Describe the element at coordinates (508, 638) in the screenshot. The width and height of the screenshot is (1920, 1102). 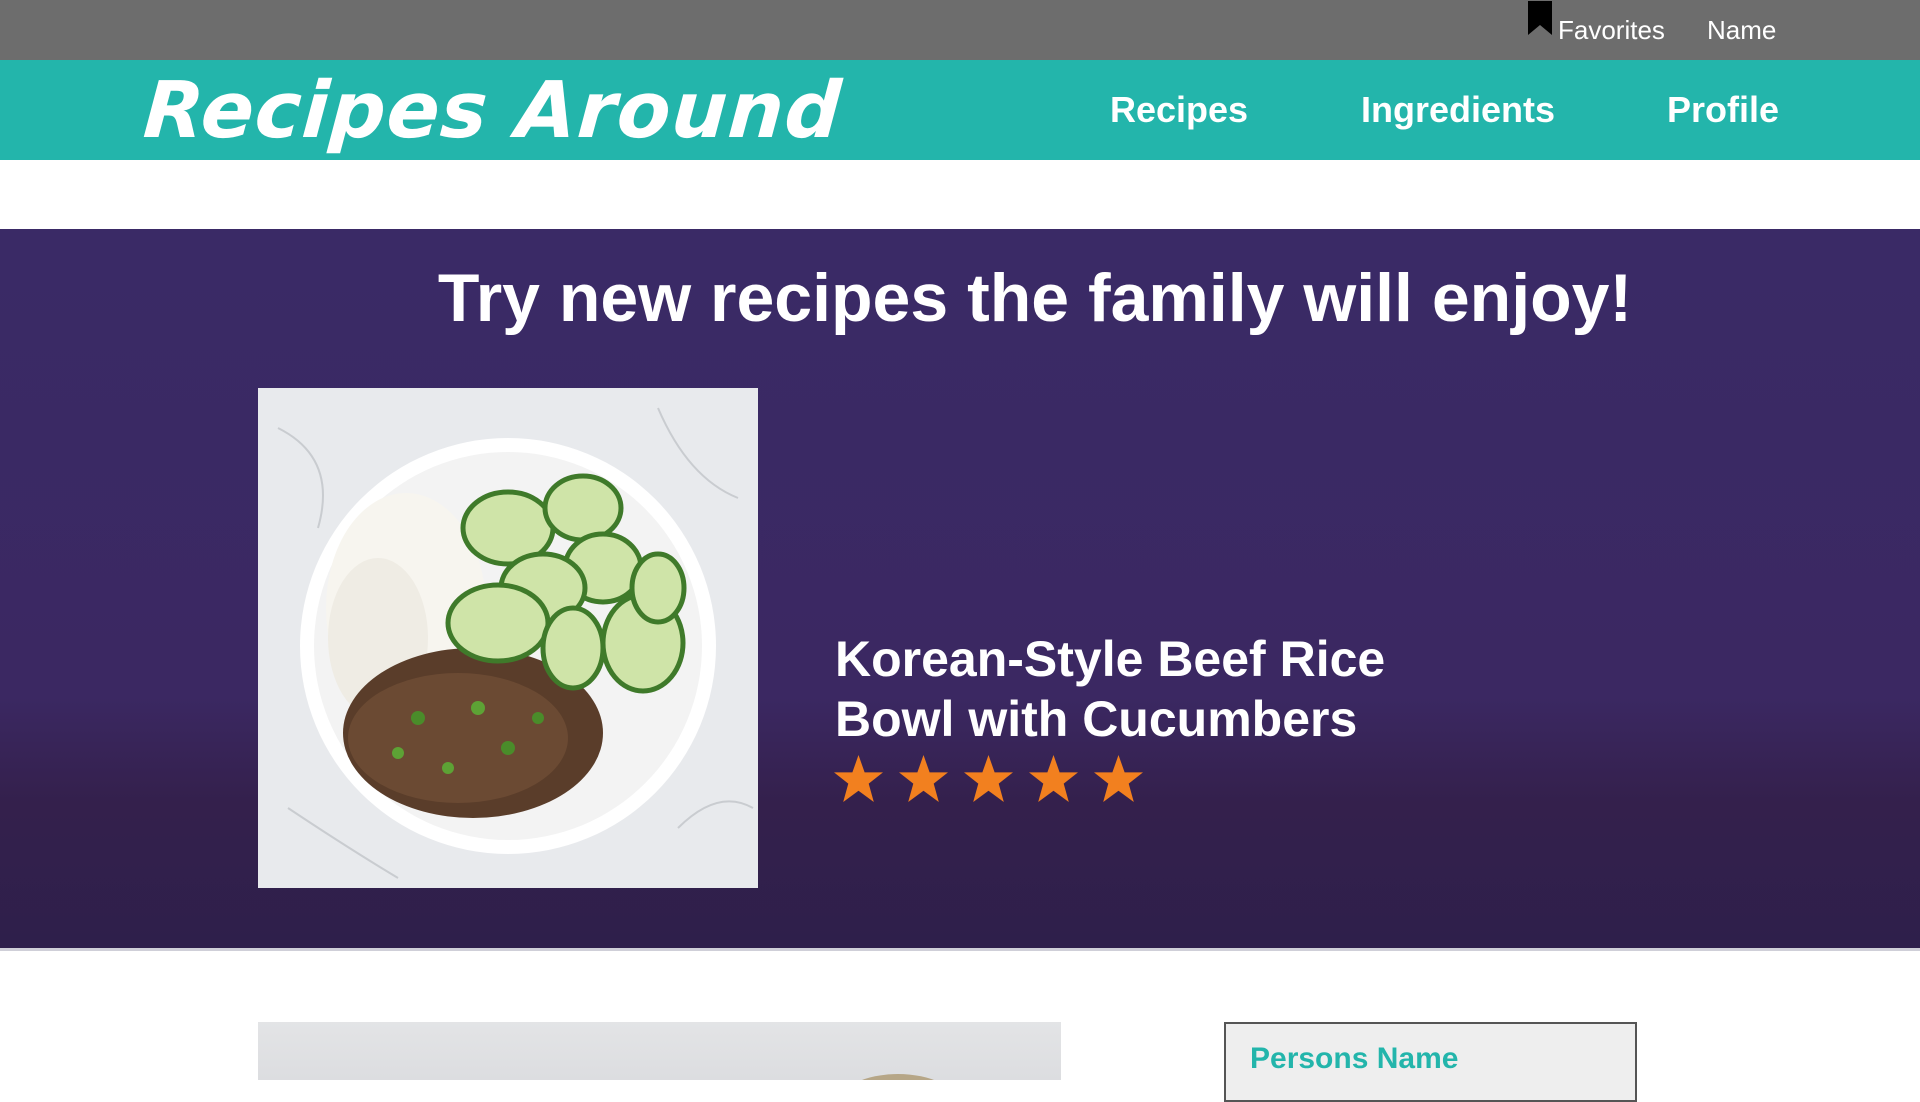
I see `featured-recipe-image` at that location.